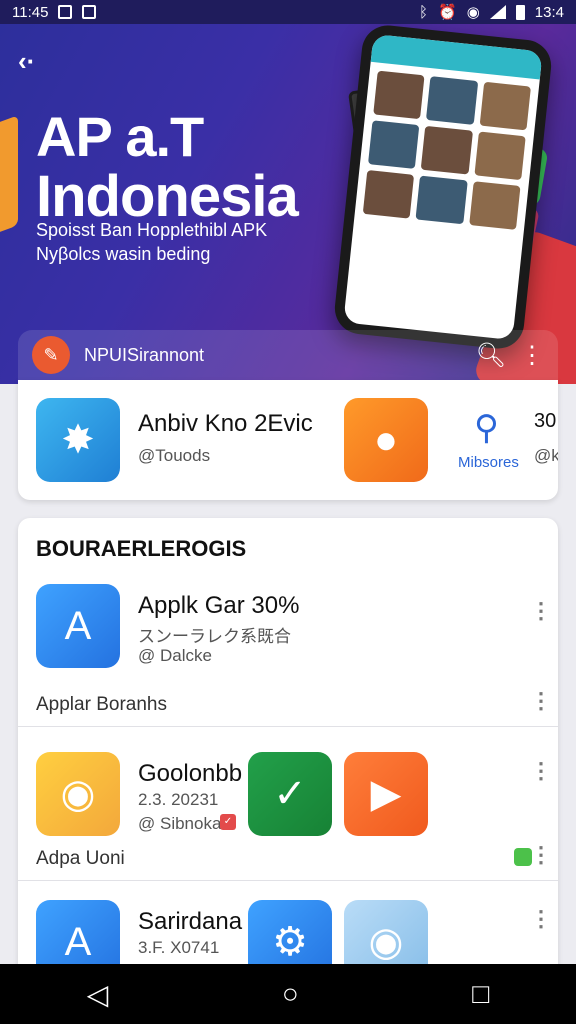  What do you see at coordinates (152, 230) in the screenshot?
I see `hero-subtitle-line1: Spoisst Ban Hopplethibl APK` at bounding box center [152, 230].